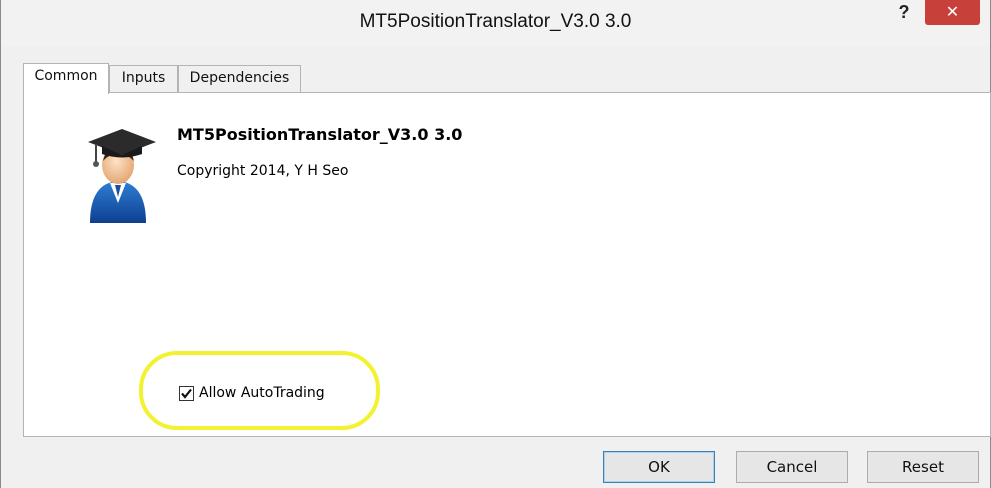 Image resolution: width=991 pixels, height=488 pixels. I want to click on allow-autotrading-checkbox, so click(186, 393).